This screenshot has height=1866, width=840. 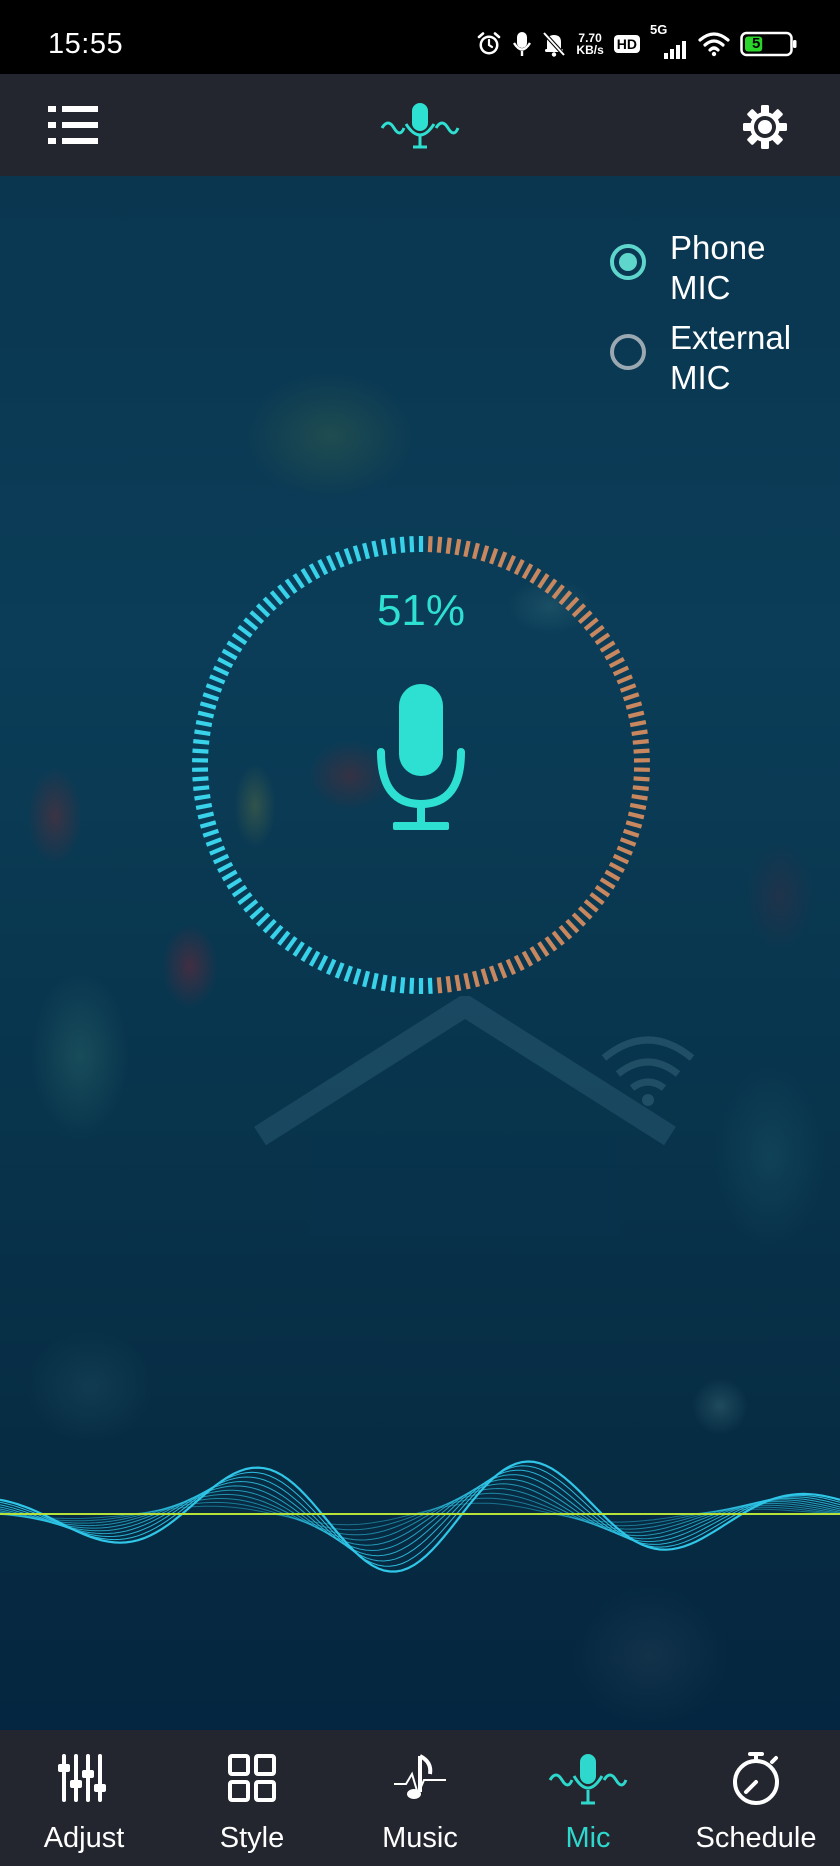 What do you see at coordinates (590, 50) in the screenshot?
I see `net-speed-unit: KB/s` at bounding box center [590, 50].